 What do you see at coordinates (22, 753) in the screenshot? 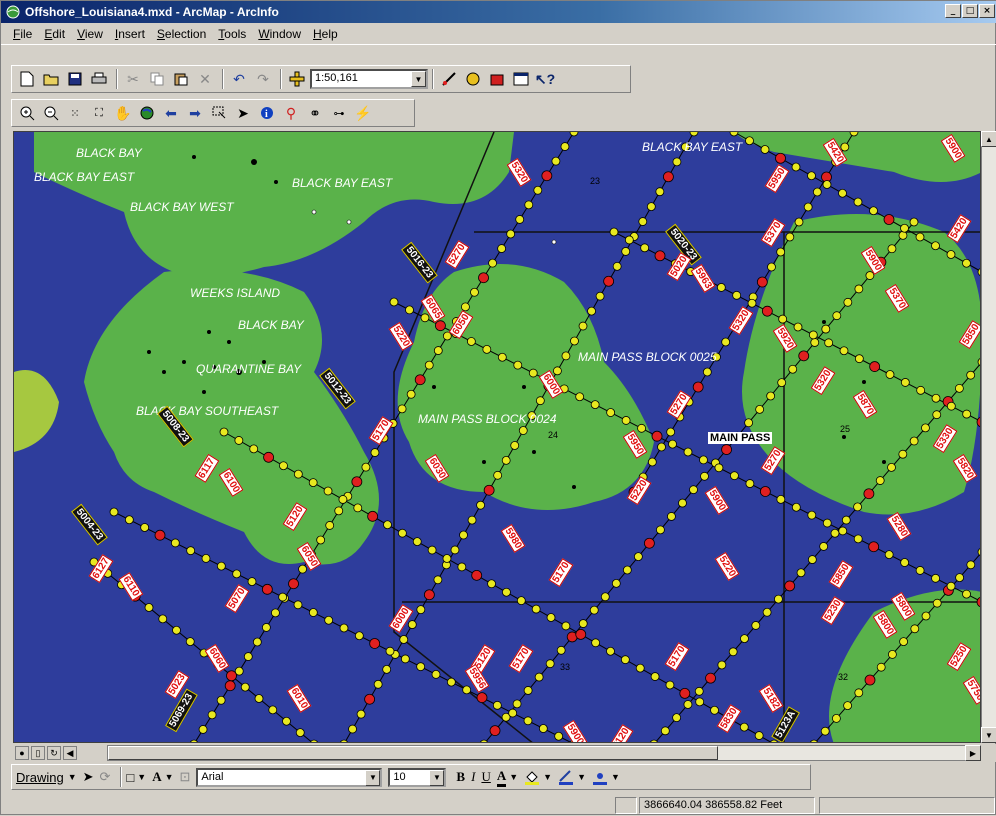
I see `data-view-globe-icon: ●` at bounding box center [22, 753].